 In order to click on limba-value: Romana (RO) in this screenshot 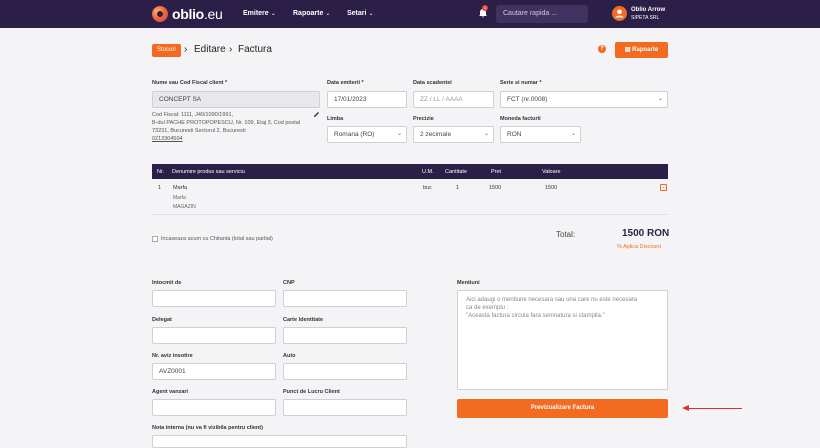, I will do `click(354, 134)`.